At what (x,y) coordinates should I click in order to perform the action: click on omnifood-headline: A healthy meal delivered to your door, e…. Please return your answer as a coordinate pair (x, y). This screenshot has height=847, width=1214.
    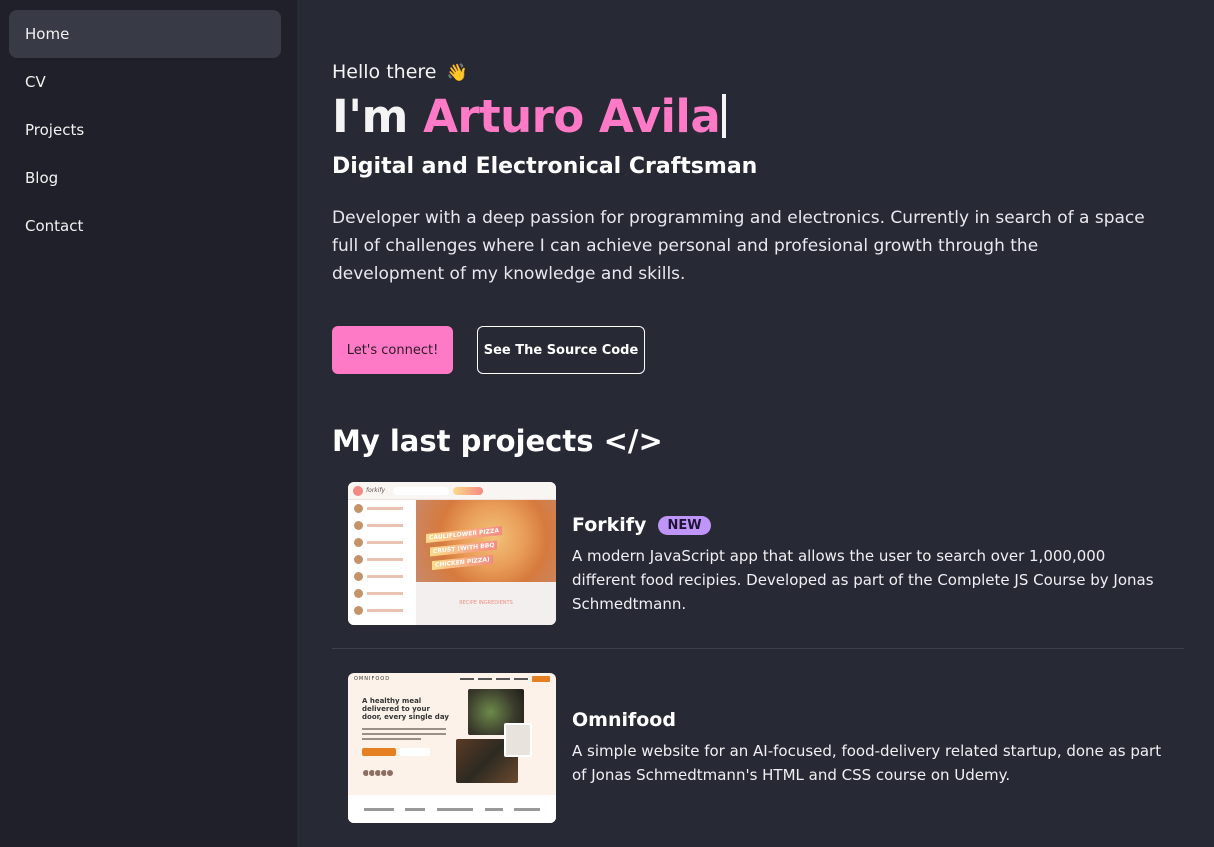
    Looking at the image, I should click on (405, 709).